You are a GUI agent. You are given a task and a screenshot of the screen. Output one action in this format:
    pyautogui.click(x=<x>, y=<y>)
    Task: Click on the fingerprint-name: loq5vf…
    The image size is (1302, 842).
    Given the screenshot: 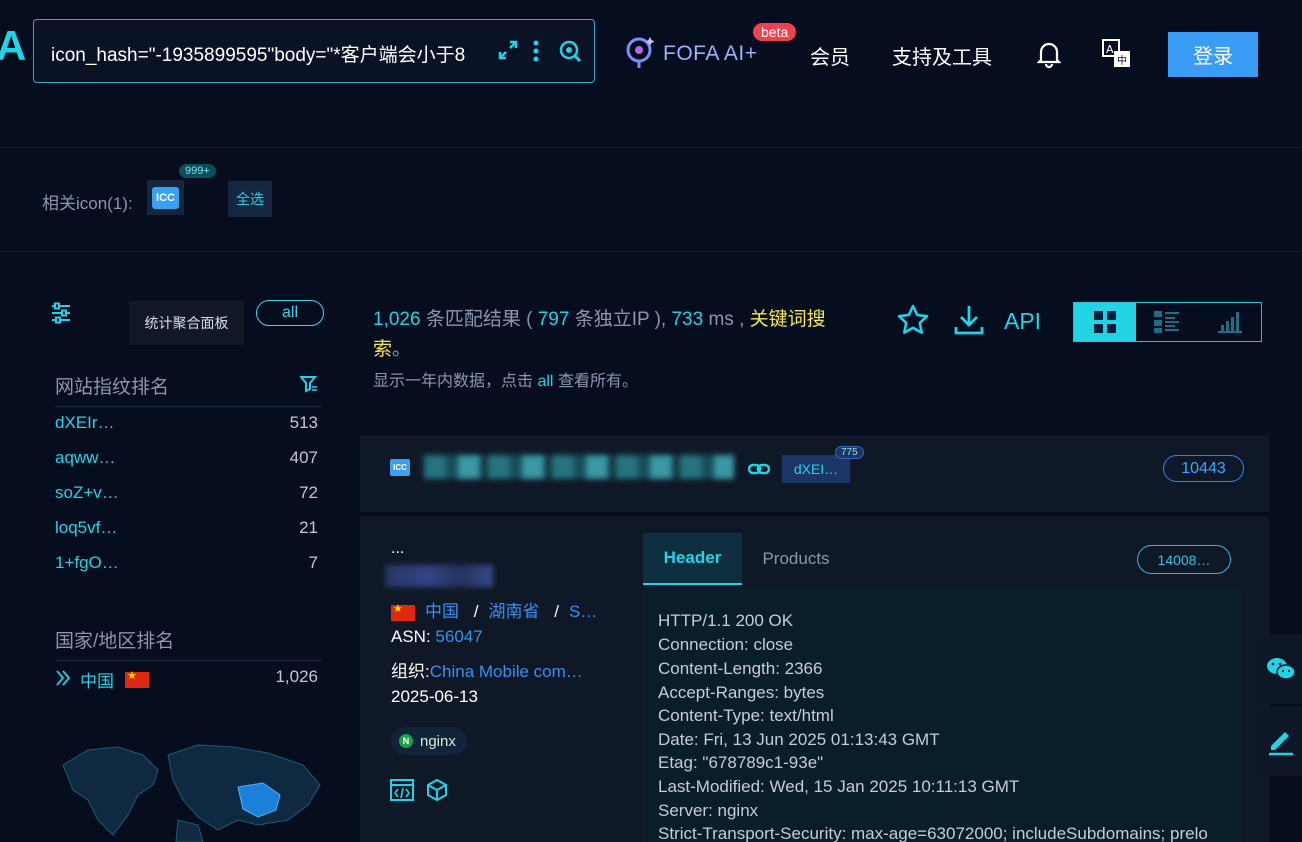 What is the action you would take?
    pyautogui.click(x=86, y=528)
    